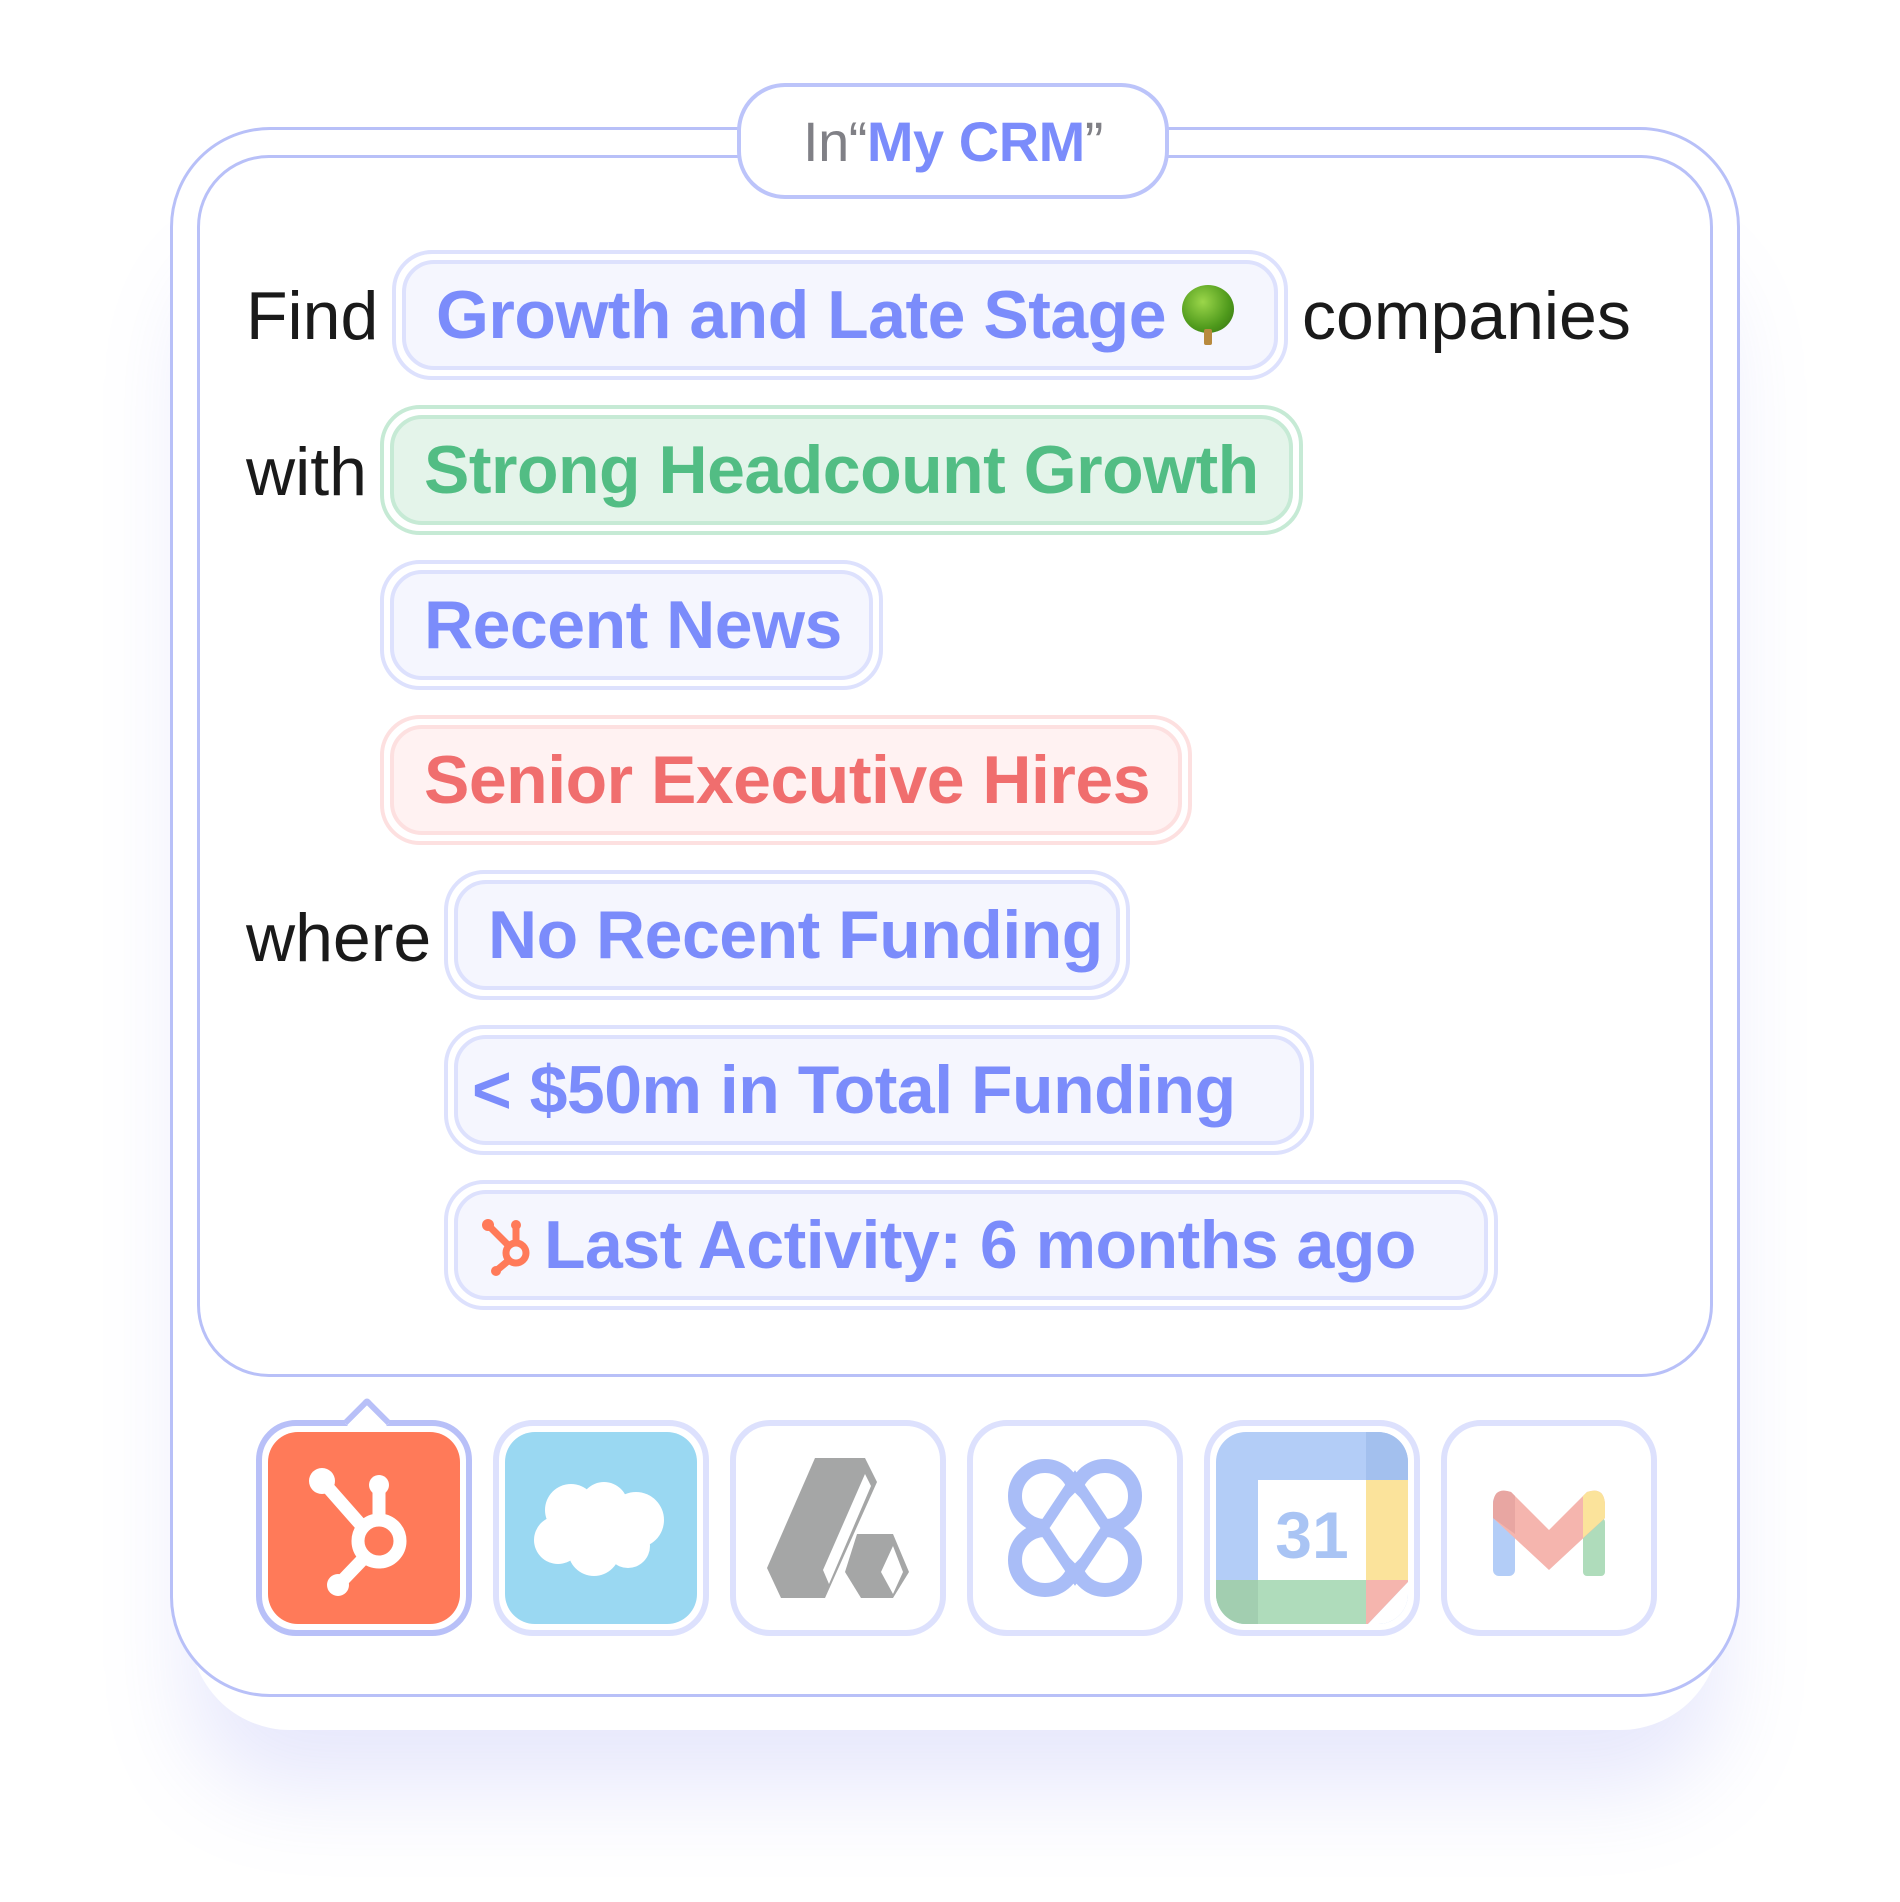 The image size is (1900, 1902). I want to click on integration-list: 31, so click(956, 1516).